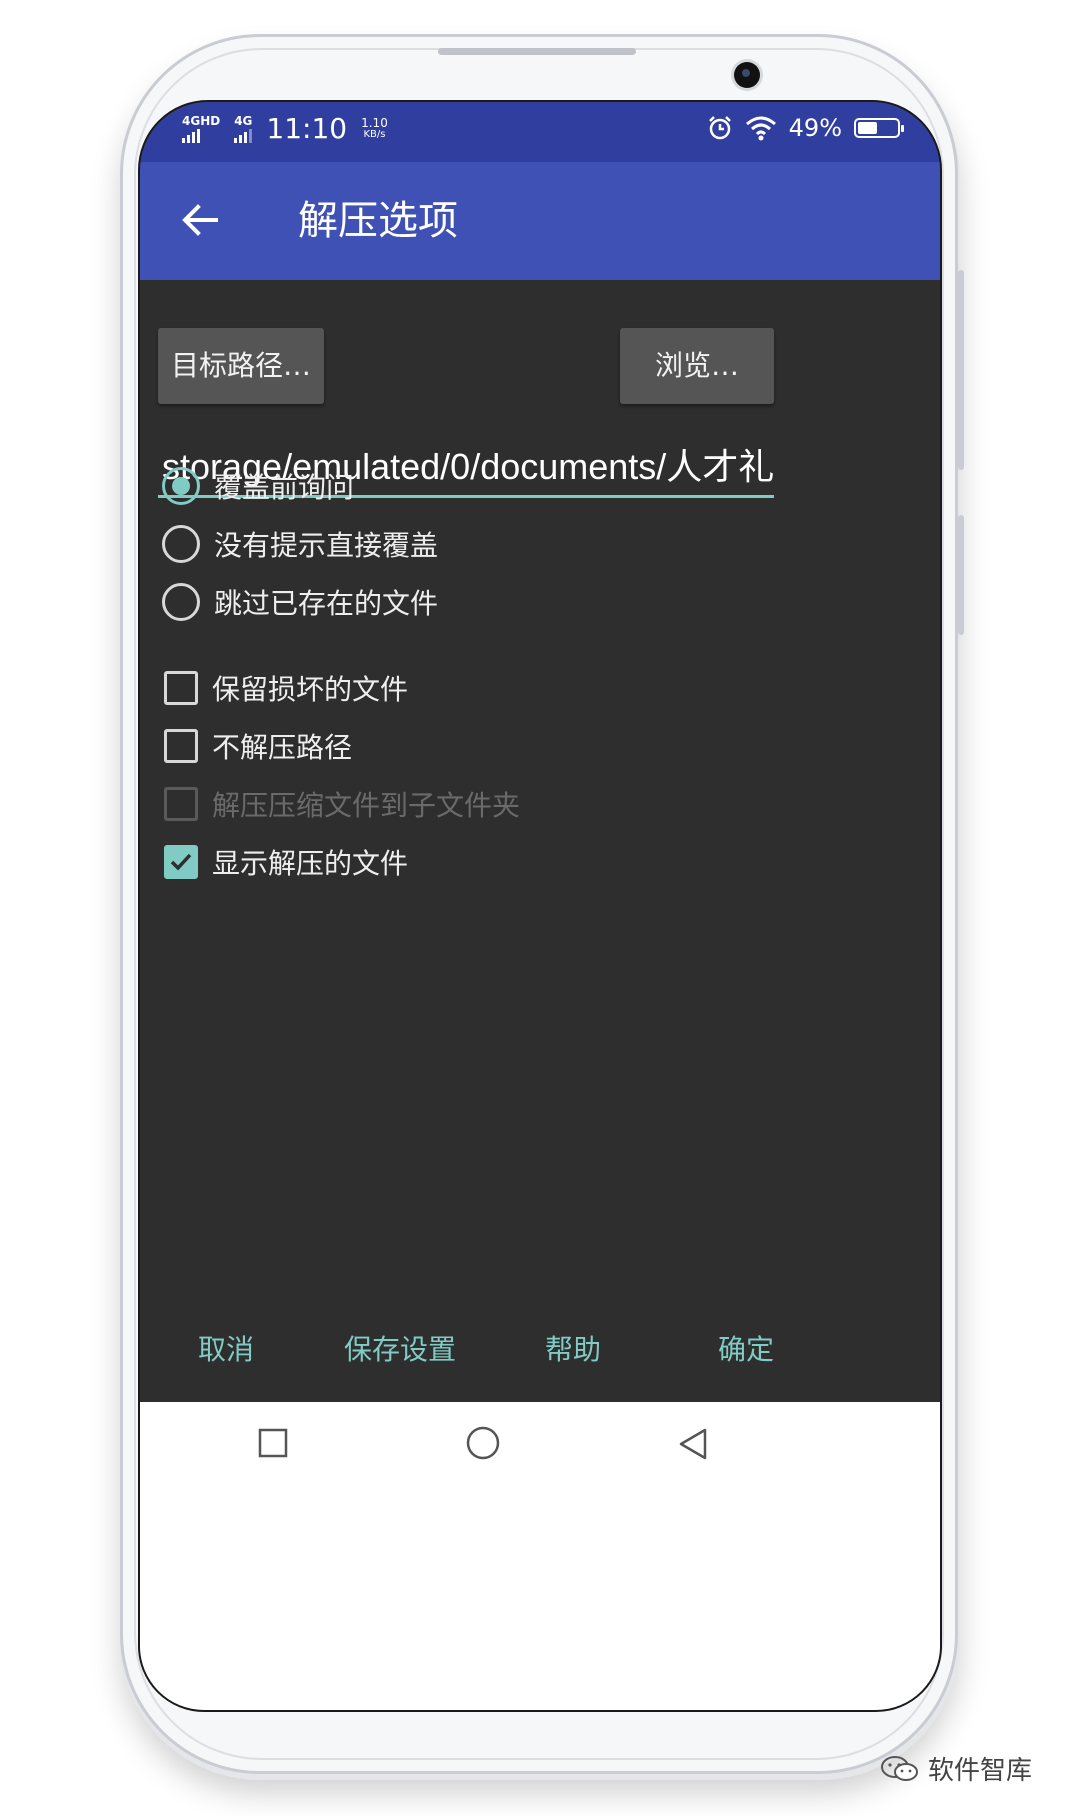  What do you see at coordinates (961, 370) in the screenshot?
I see `volume-button` at bounding box center [961, 370].